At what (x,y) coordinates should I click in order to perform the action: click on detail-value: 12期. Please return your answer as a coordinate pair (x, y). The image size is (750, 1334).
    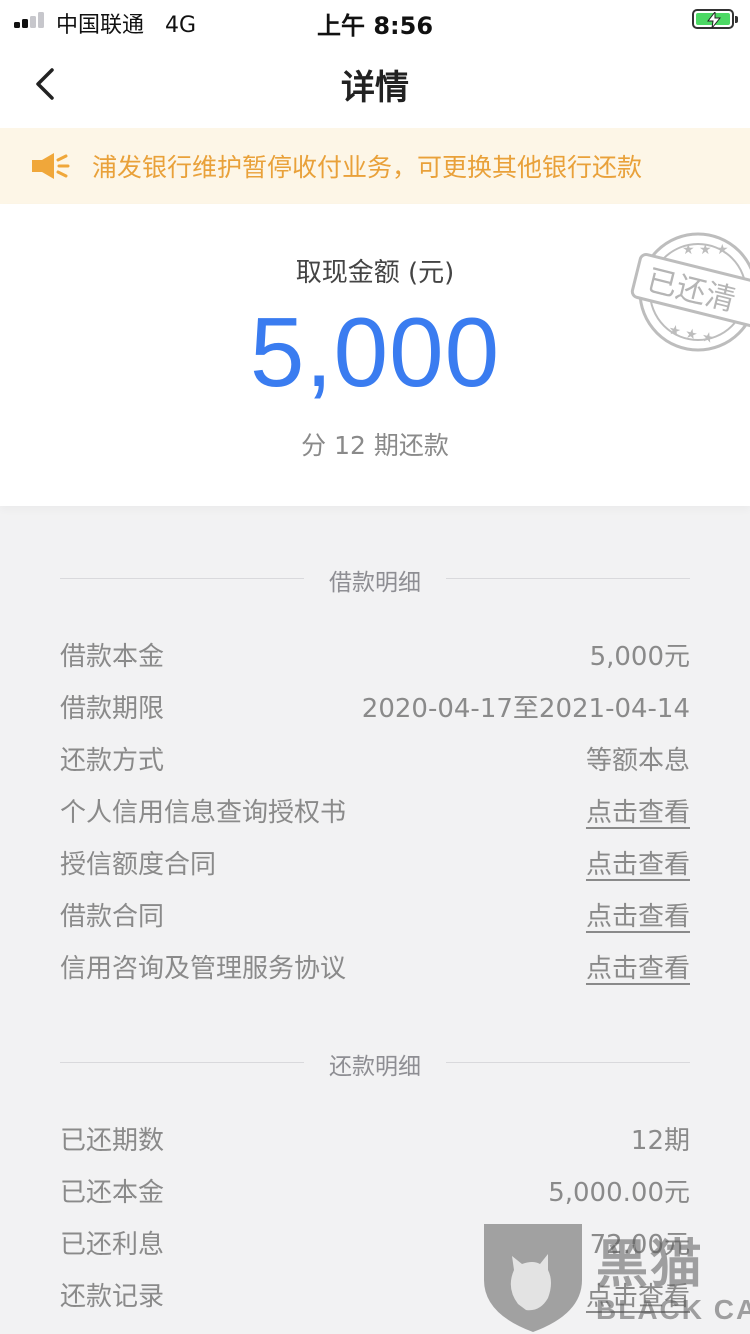
    Looking at the image, I should click on (660, 1141).